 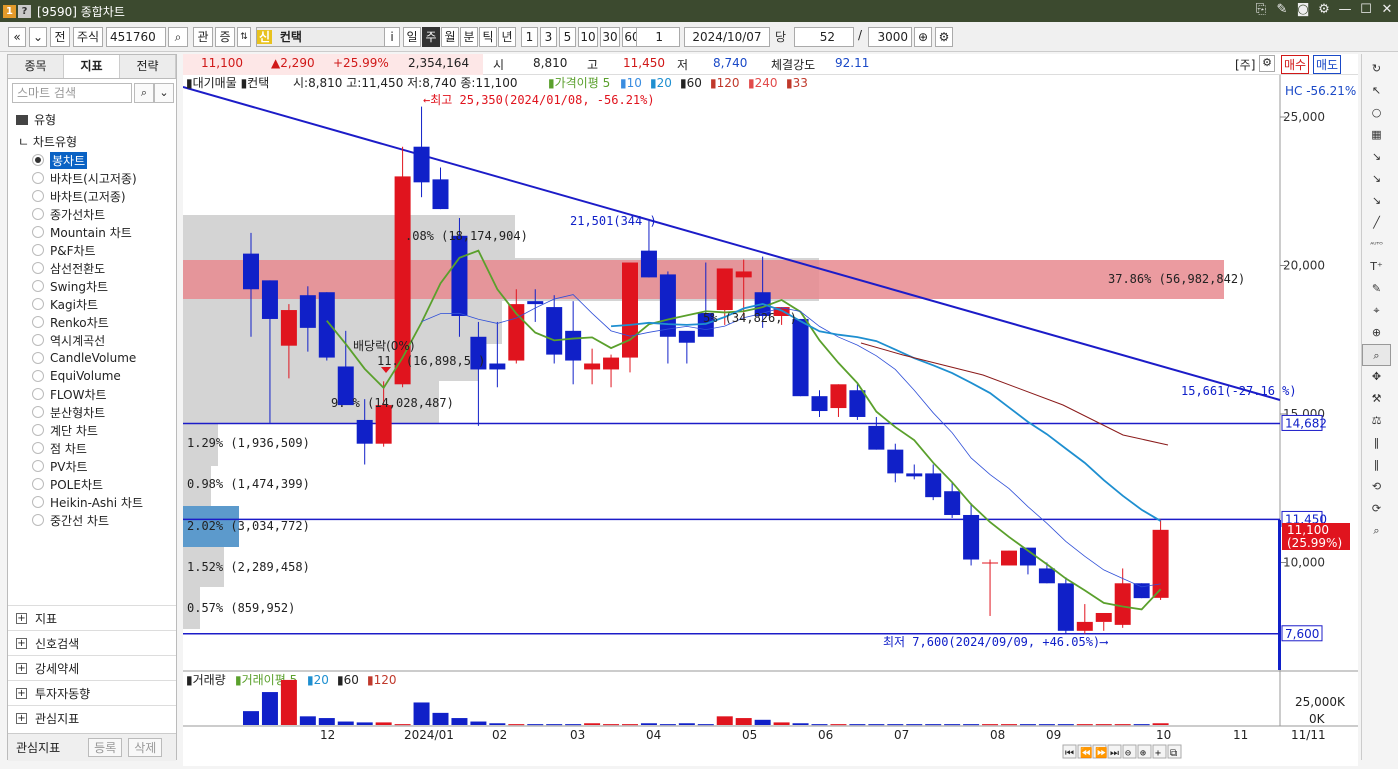 I want to click on interval-select: 1, so click(x=658, y=37).